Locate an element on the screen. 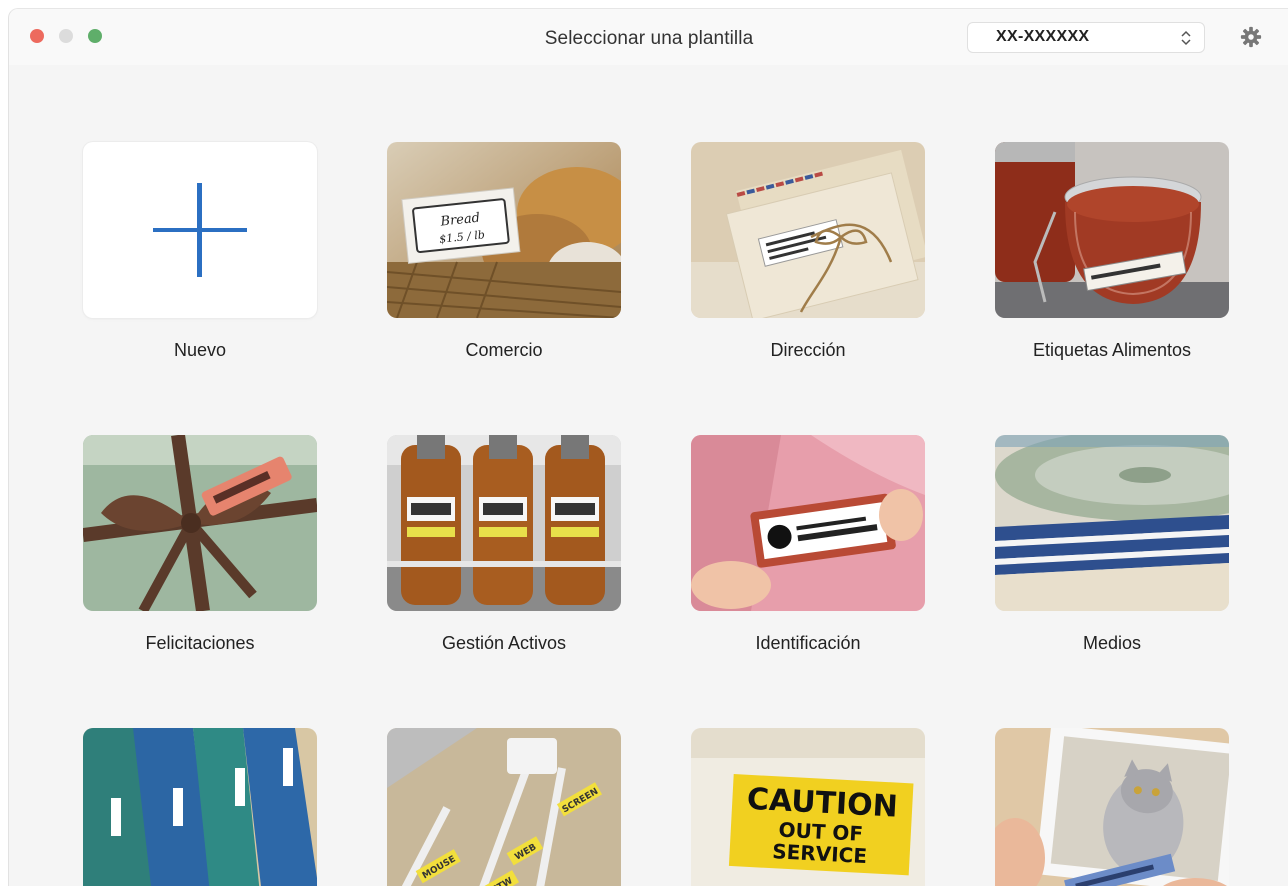  template-label: Medios is located at coordinates (1112, 643).